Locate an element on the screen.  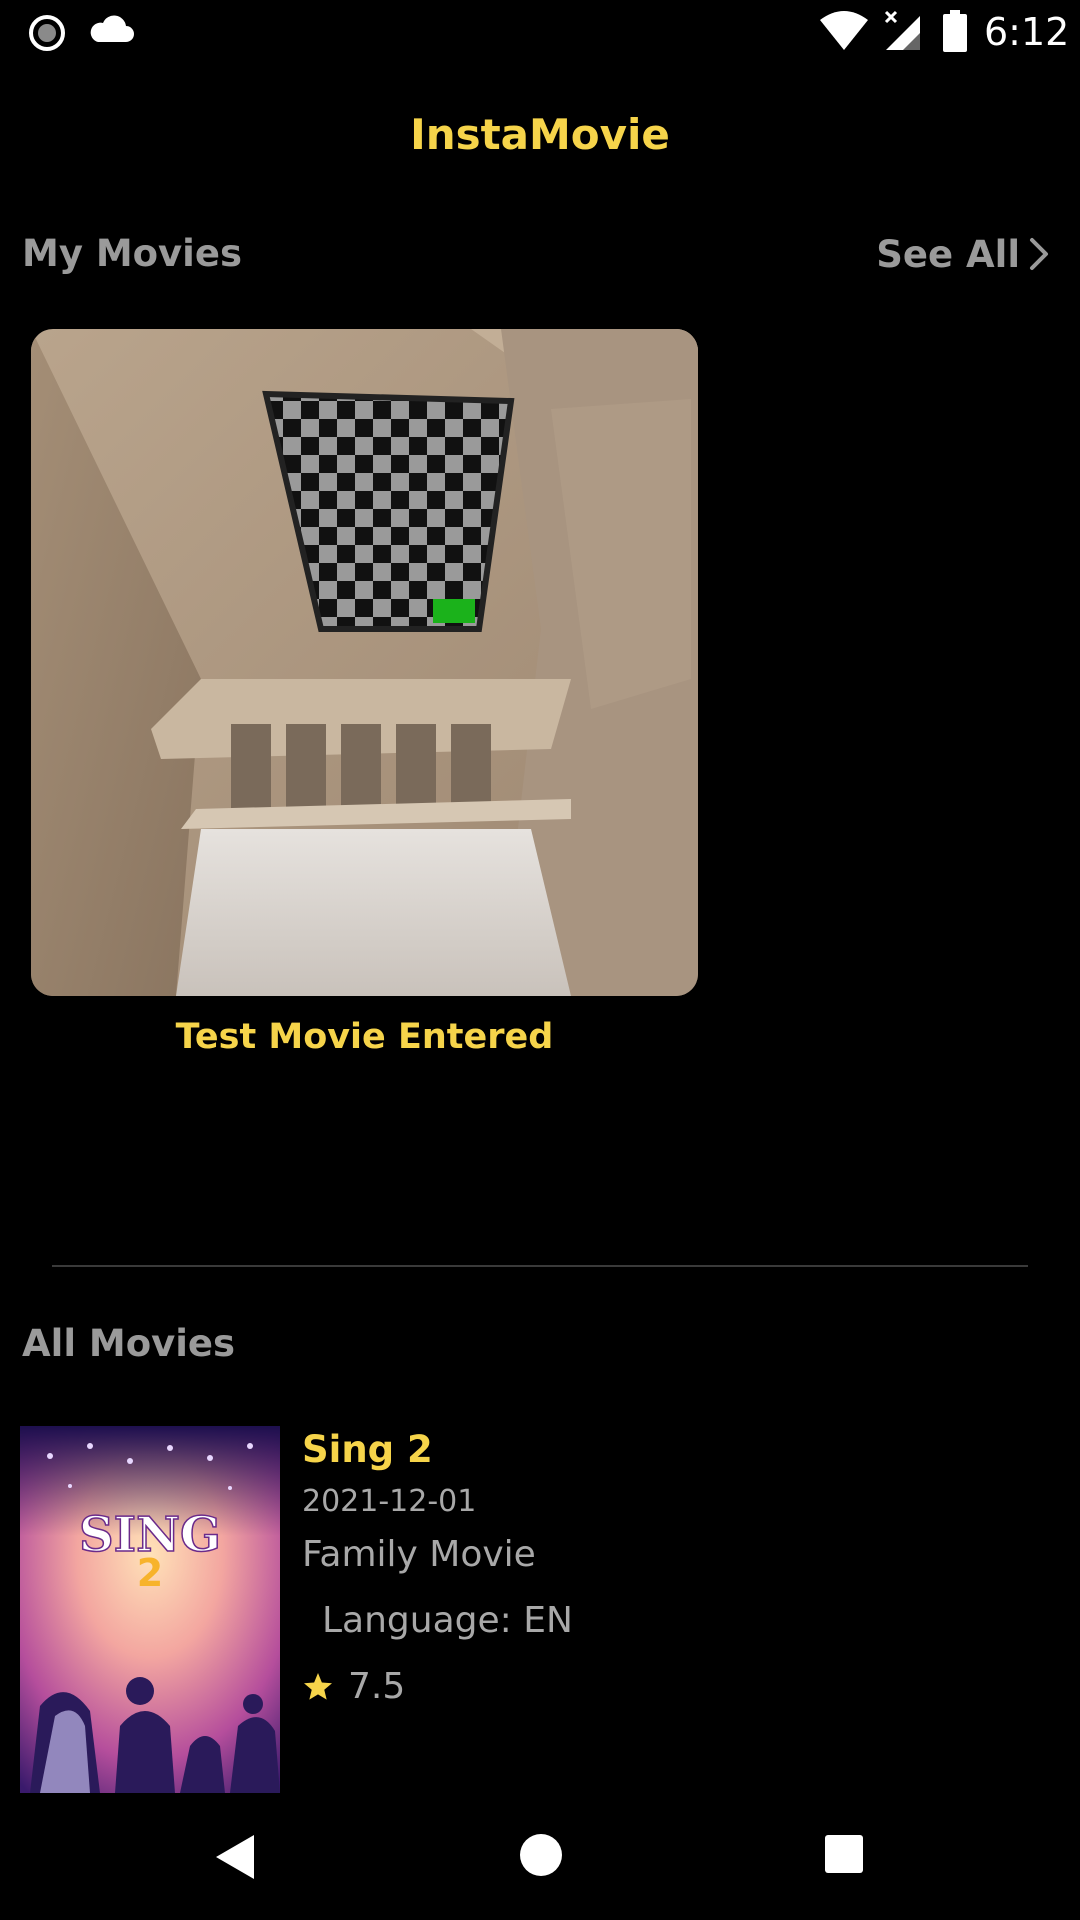
app-title: InstaMovie is located at coordinates (540, 134).